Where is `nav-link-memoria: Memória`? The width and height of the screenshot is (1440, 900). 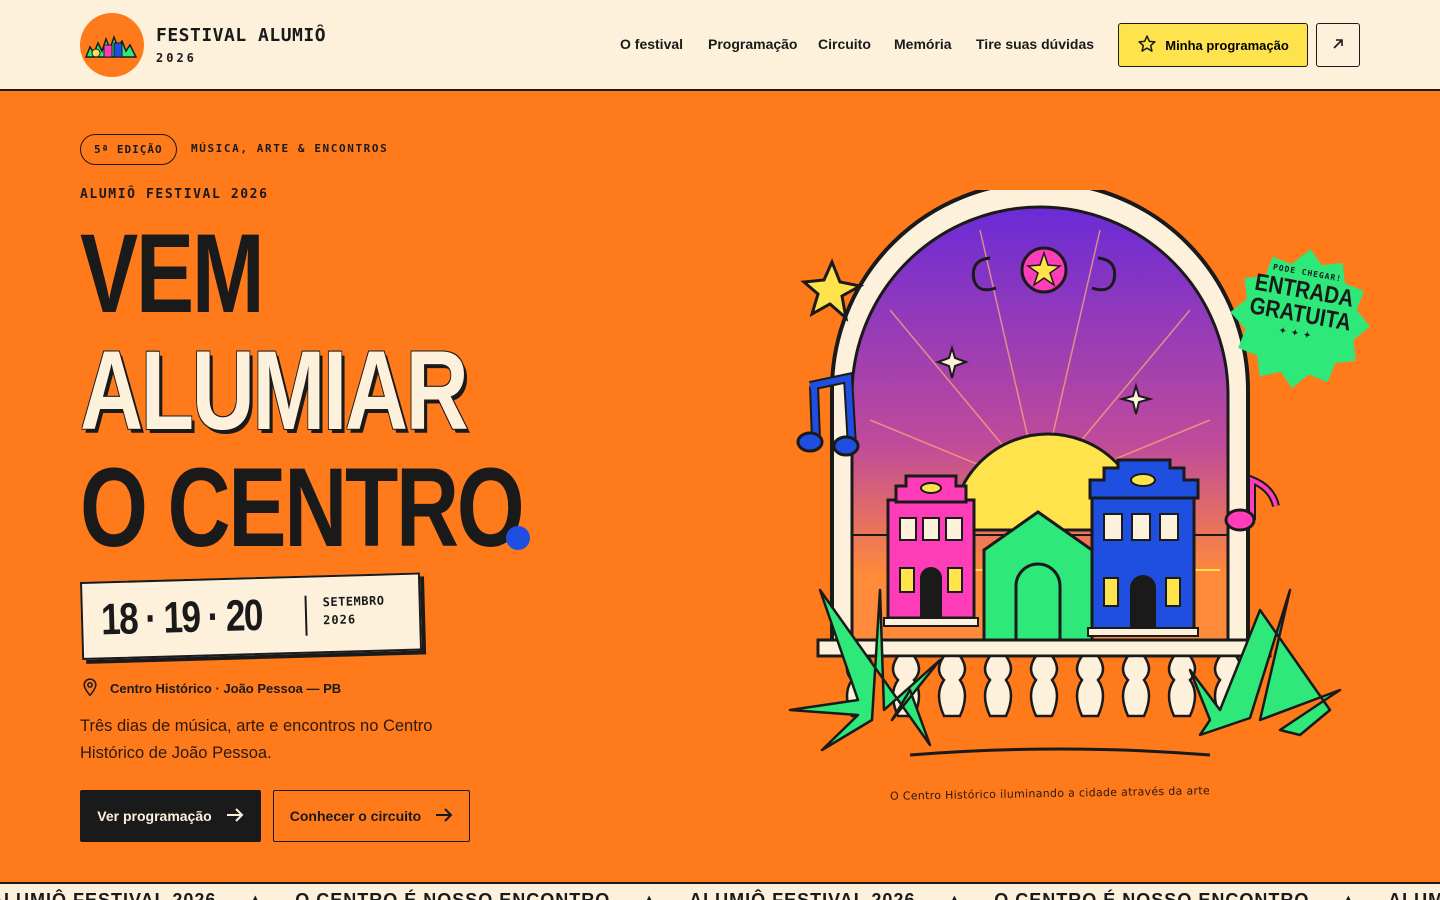
nav-link-memoria: Memória is located at coordinates (923, 44).